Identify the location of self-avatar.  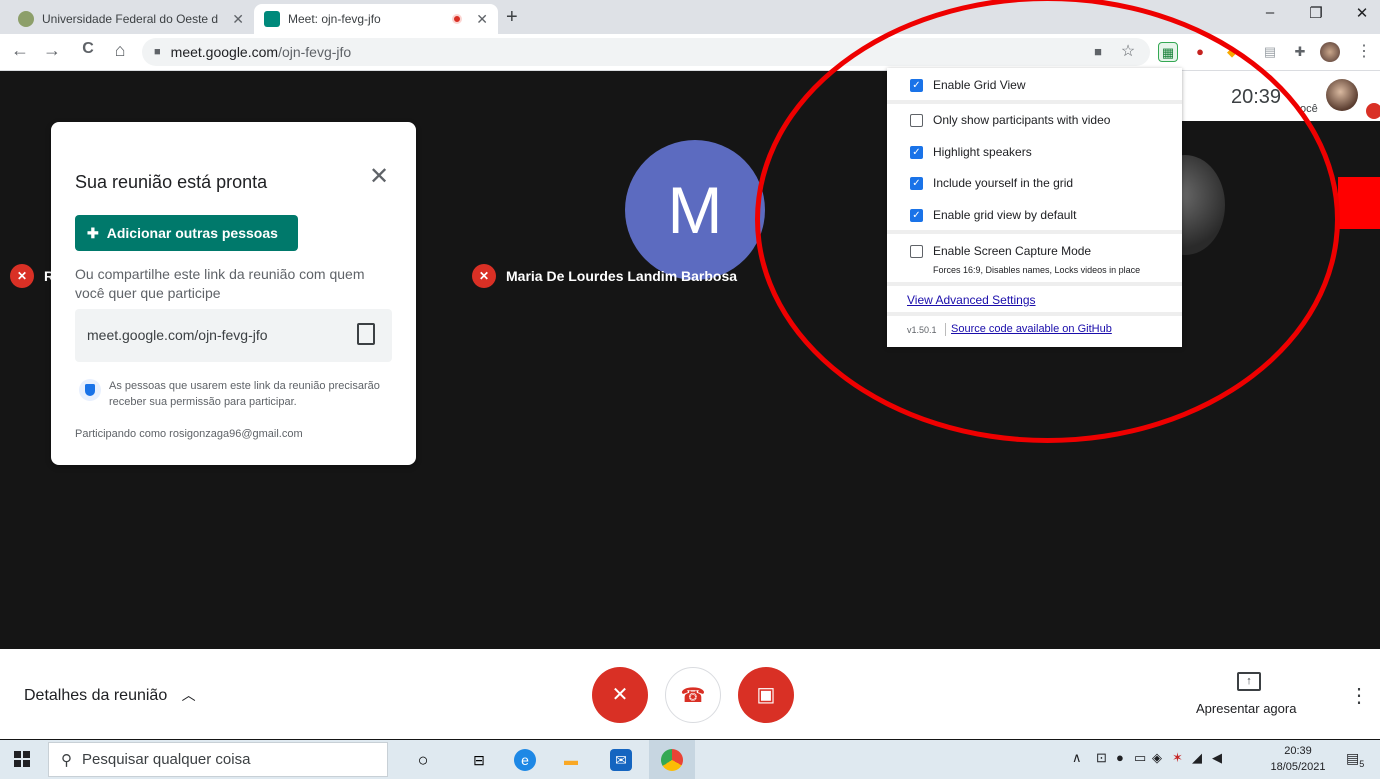
(1342, 95).